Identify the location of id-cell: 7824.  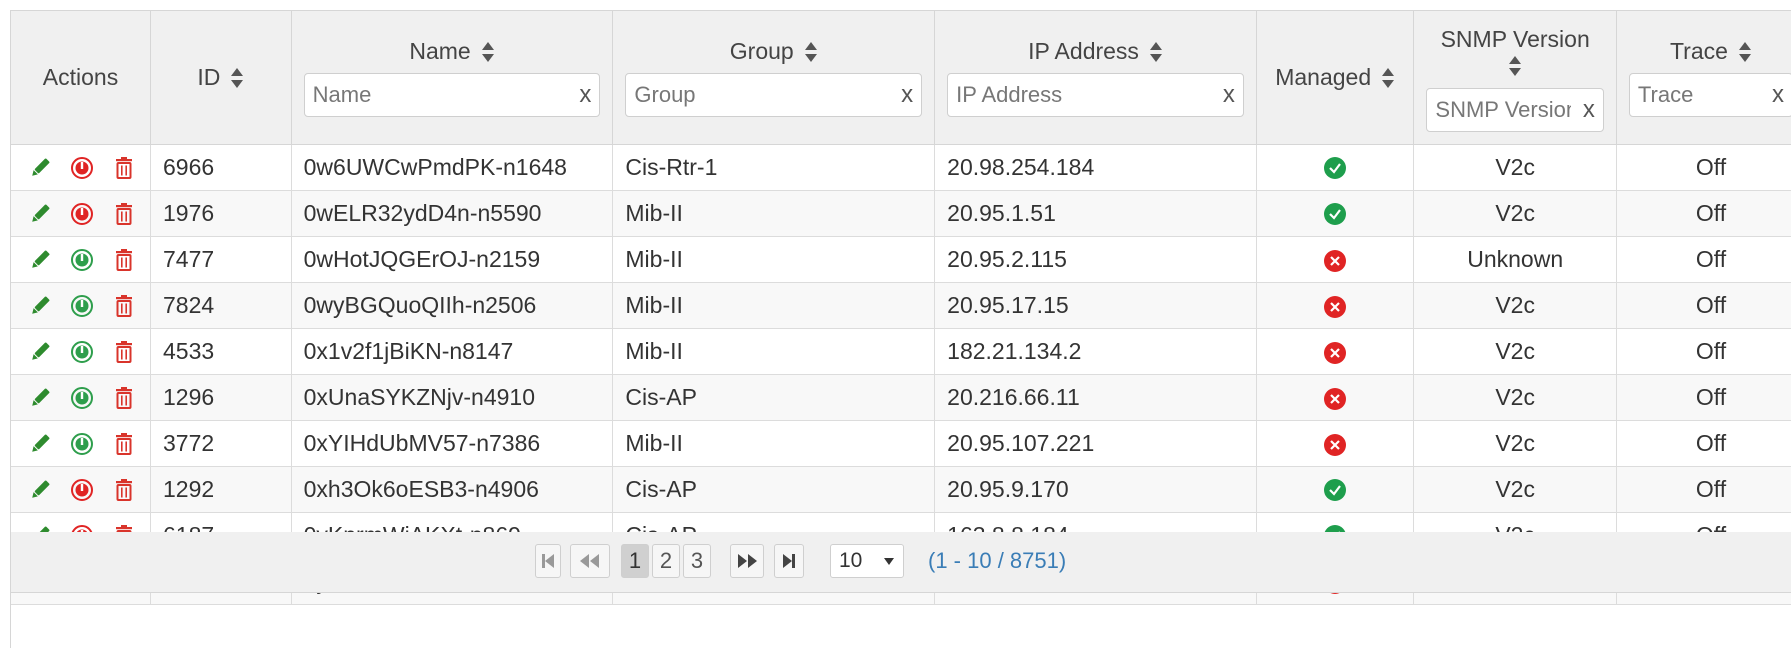
(221, 305).